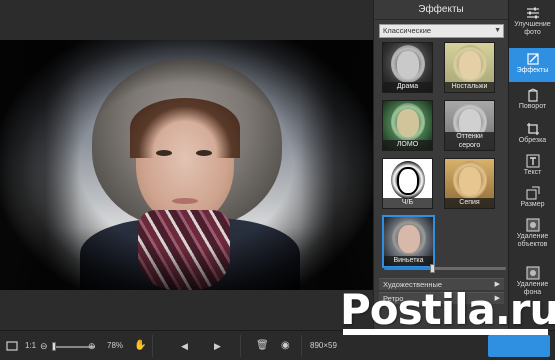 This screenshot has height=360, width=555. What do you see at coordinates (285, 346) in the screenshot?
I see `eye-icon: ◉` at bounding box center [285, 346].